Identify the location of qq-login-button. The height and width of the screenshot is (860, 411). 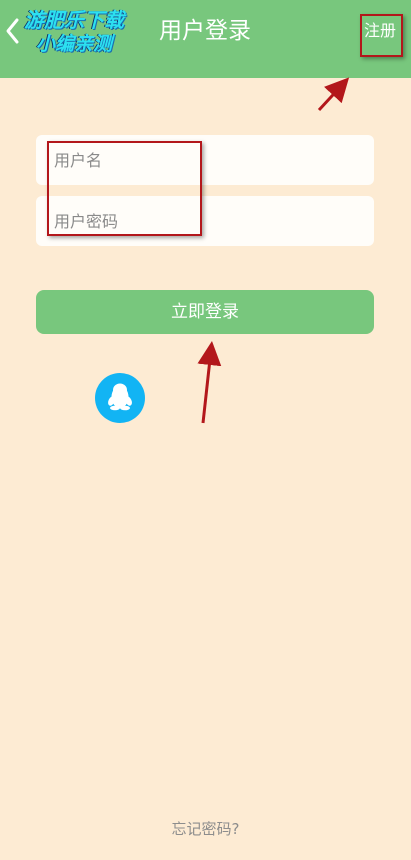
(120, 398).